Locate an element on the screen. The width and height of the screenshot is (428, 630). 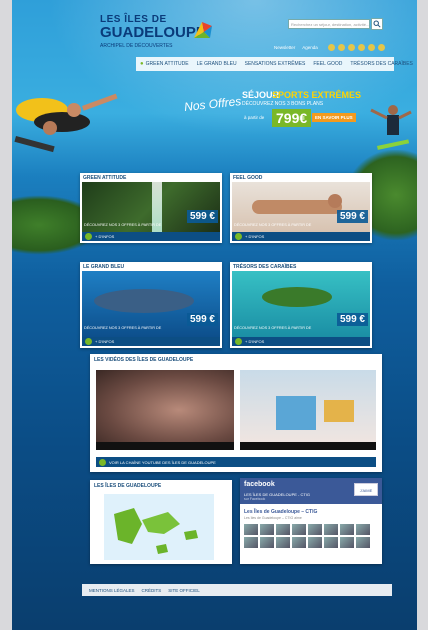
flickr-icon is located at coordinates (361, 47).